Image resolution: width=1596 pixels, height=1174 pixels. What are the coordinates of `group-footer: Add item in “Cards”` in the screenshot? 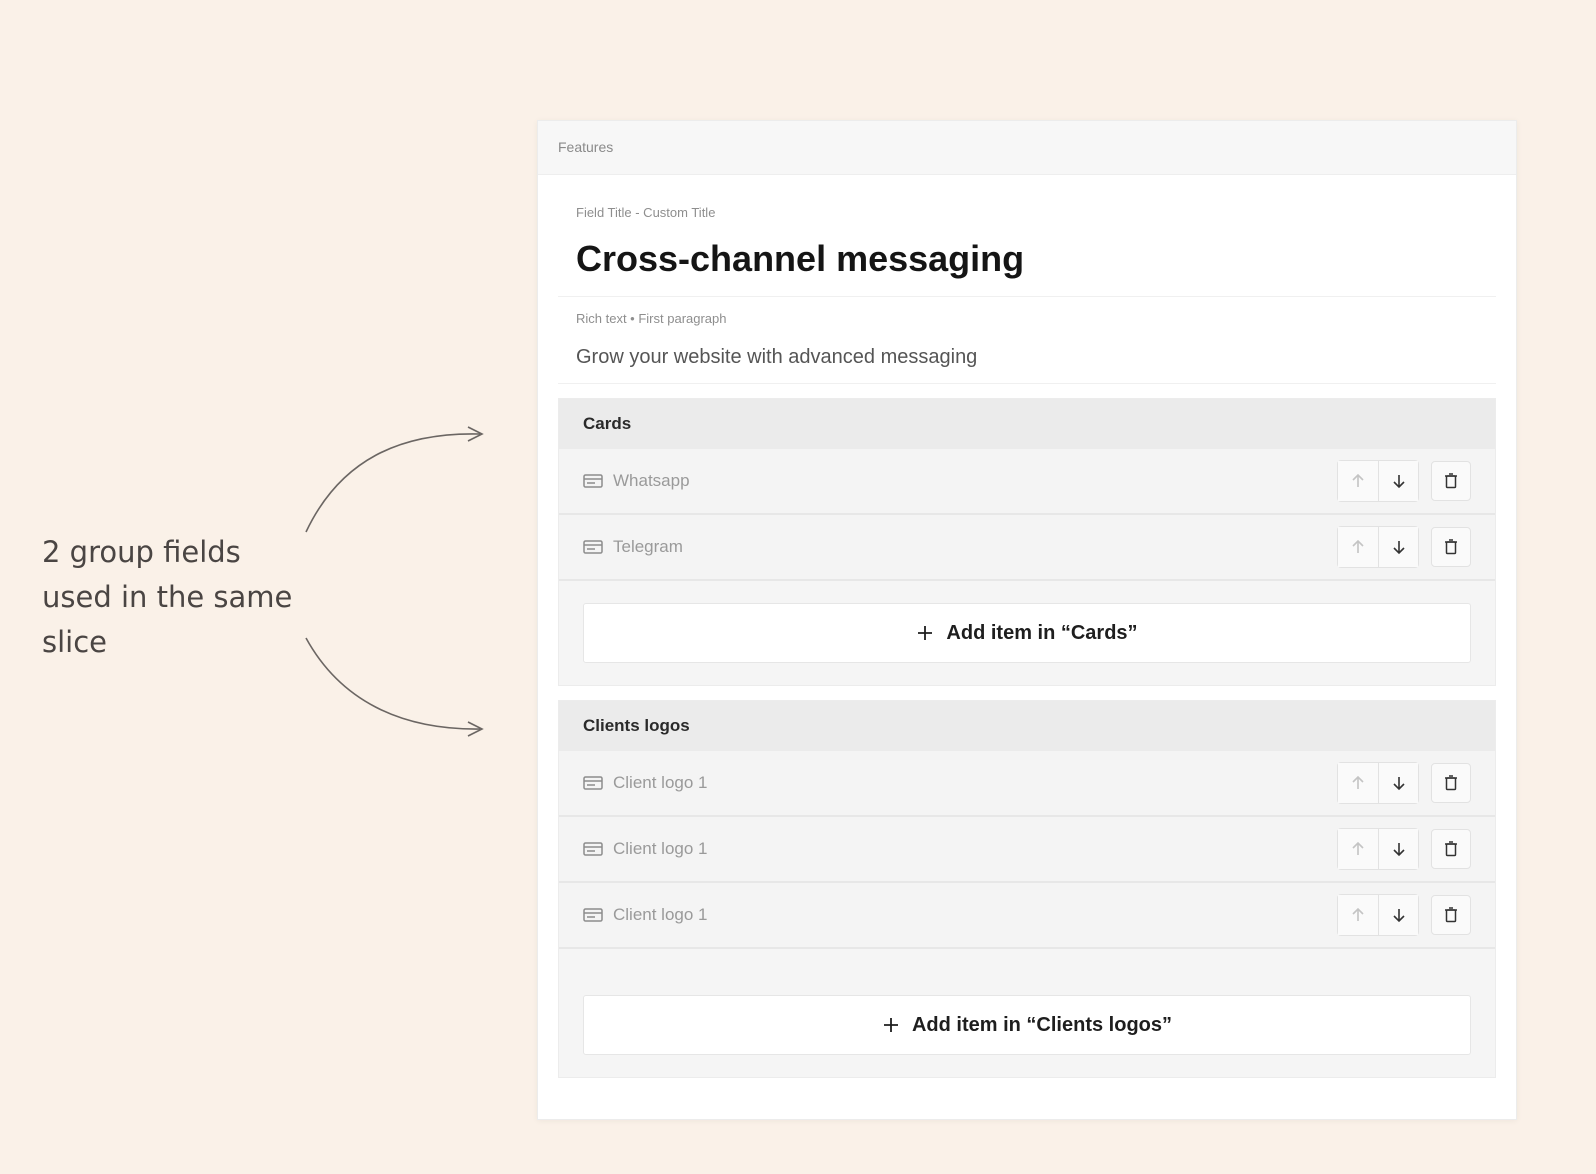 It's located at (1027, 633).